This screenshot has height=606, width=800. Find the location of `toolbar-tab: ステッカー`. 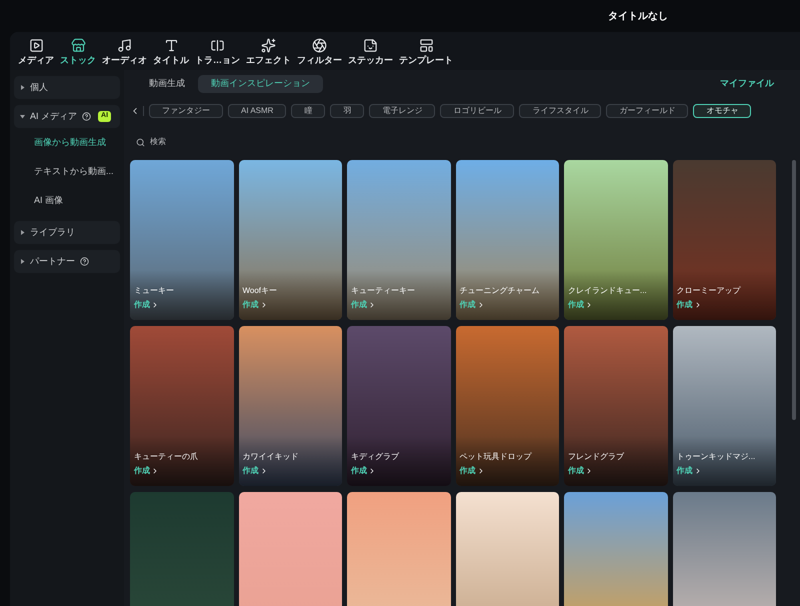

toolbar-tab: ステッカー is located at coordinates (370, 52).